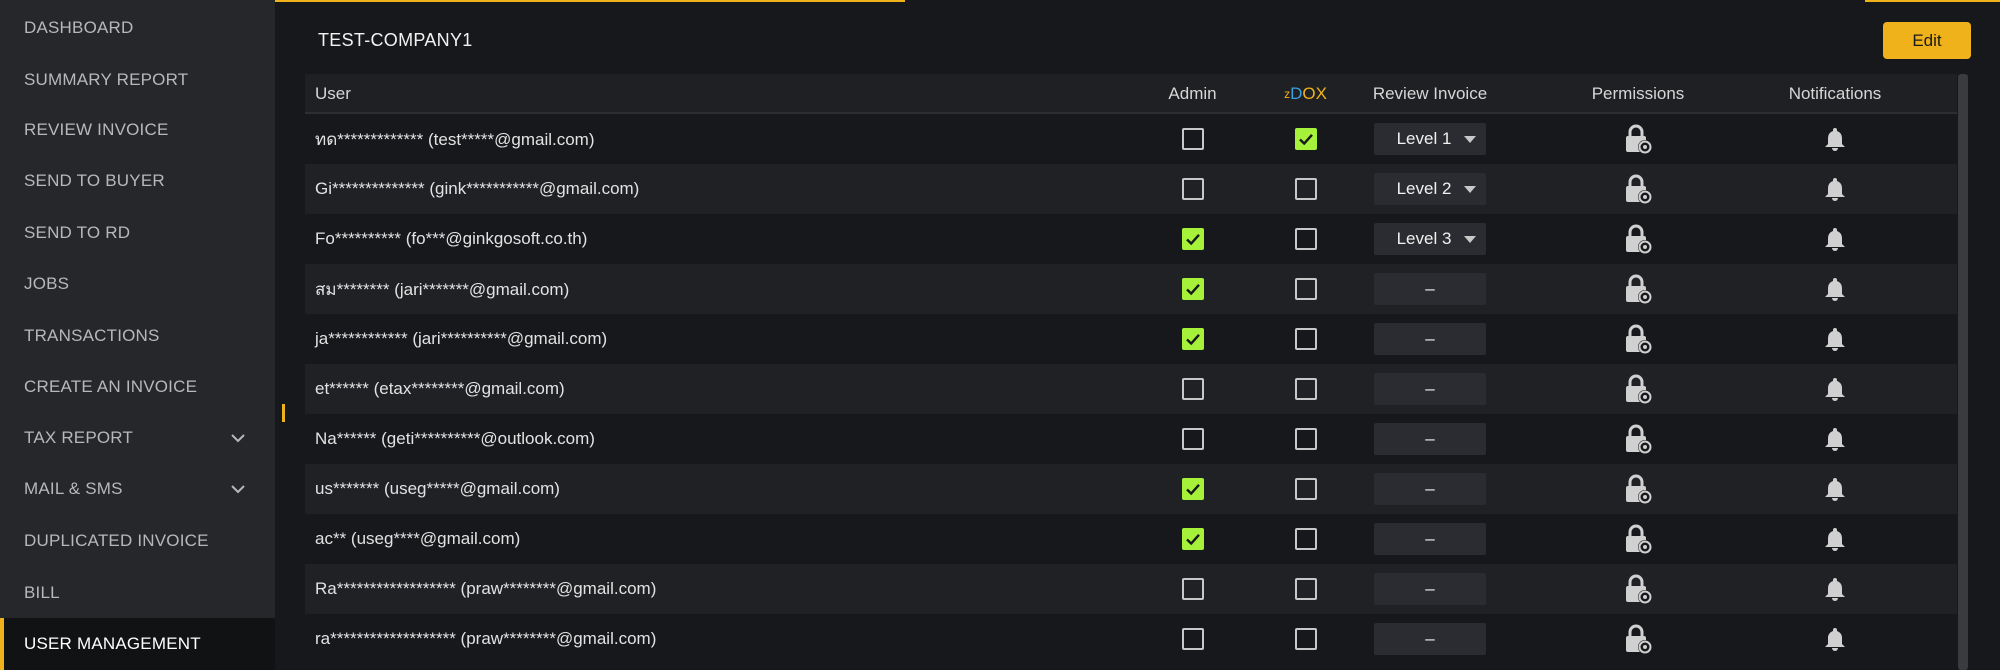 The width and height of the screenshot is (2000, 670). I want to click on review-level-value: Level 2, so click(1424, 188).